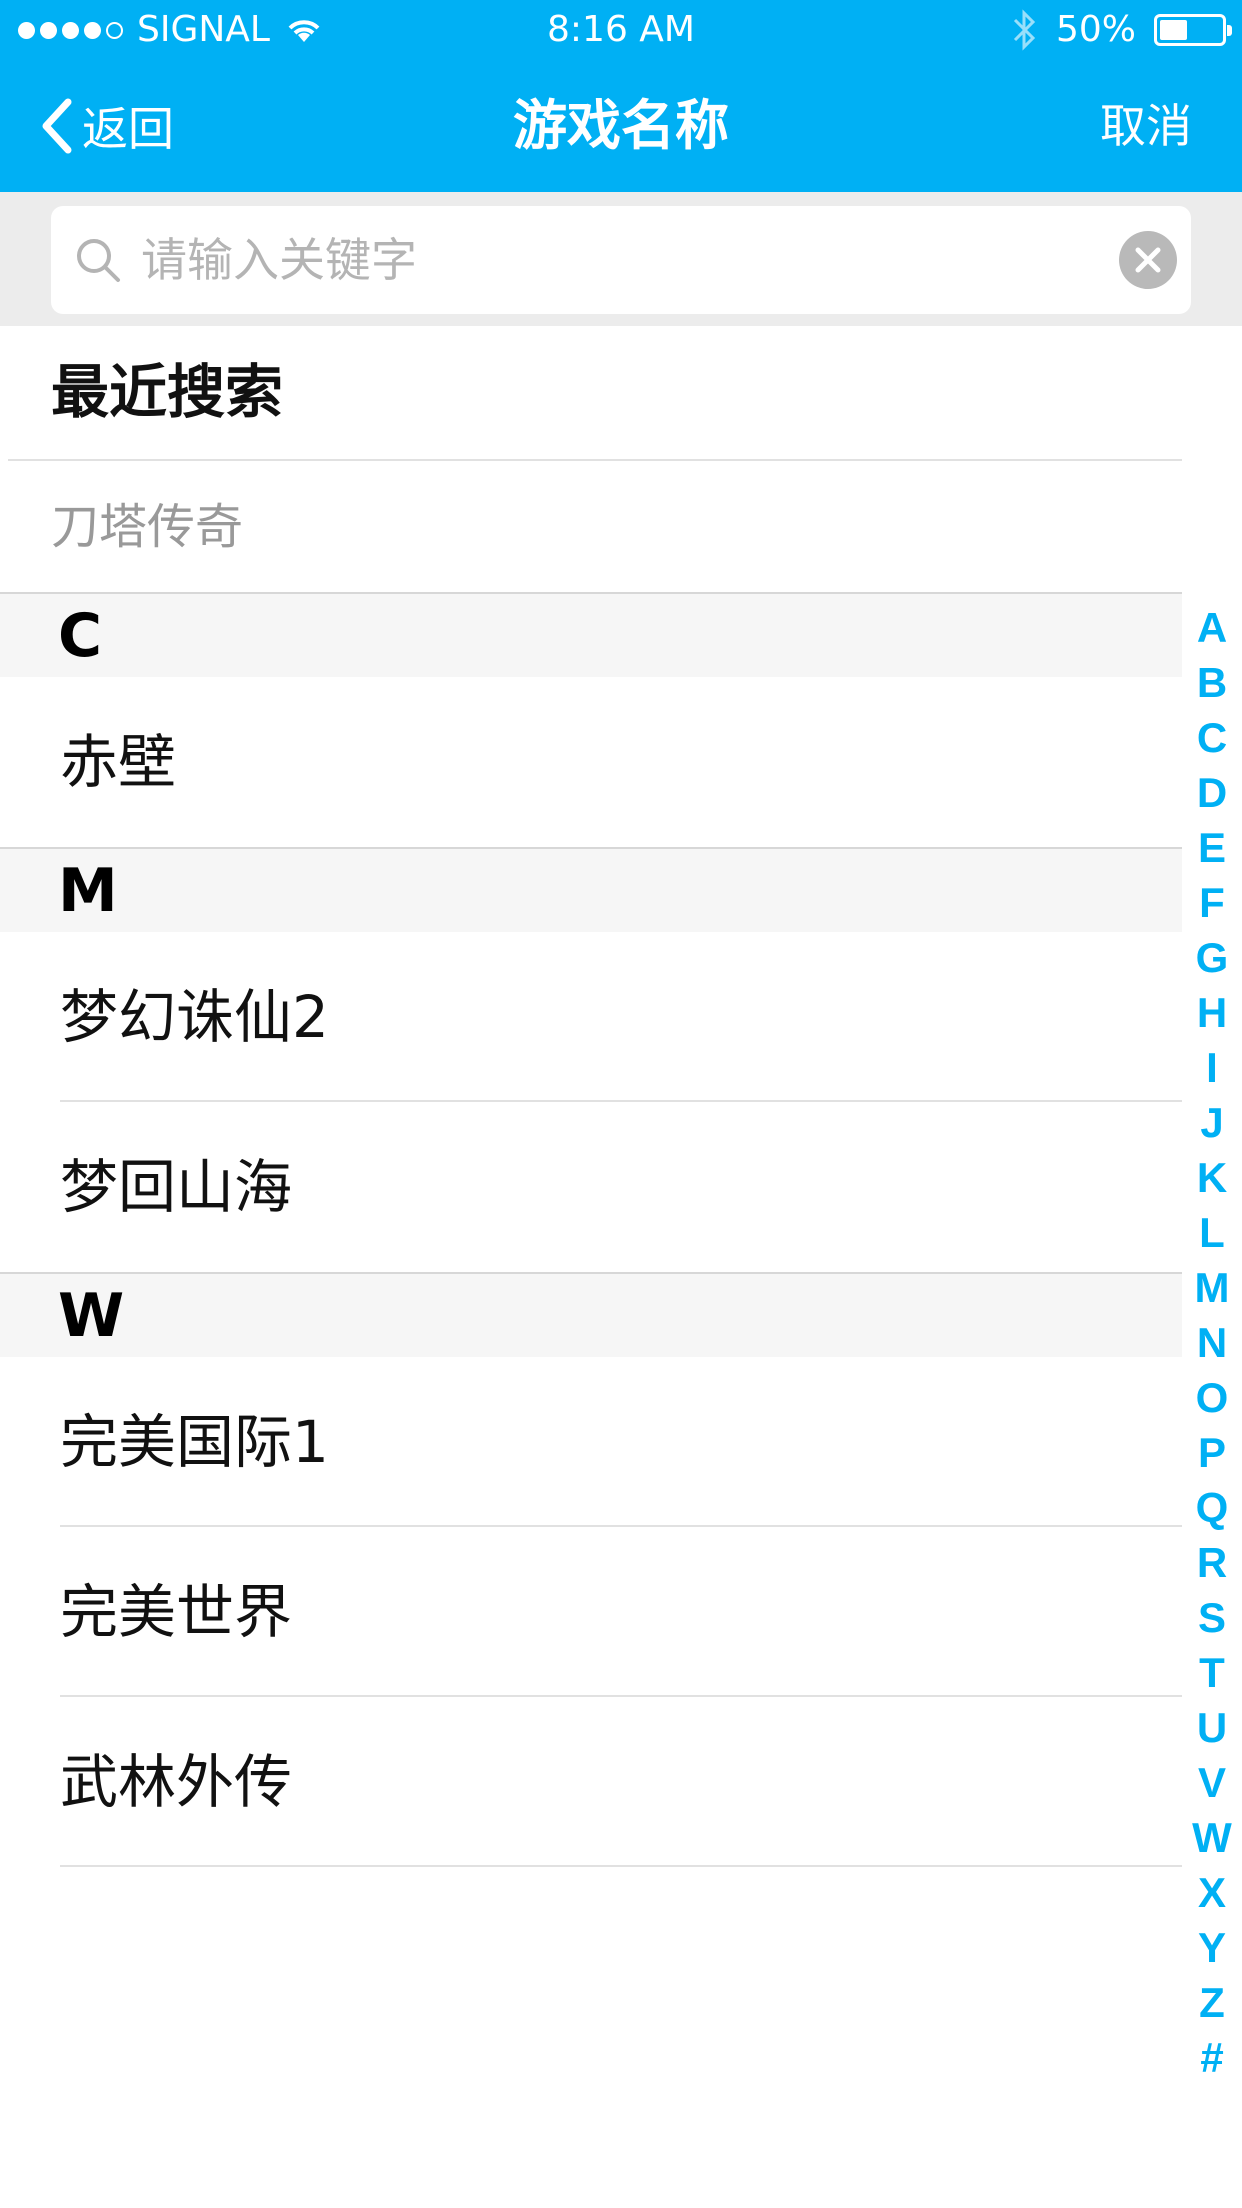  Describe the element at coordinates (1024, 30) in the screenshot. I see `bluetooth-icon` at that location.